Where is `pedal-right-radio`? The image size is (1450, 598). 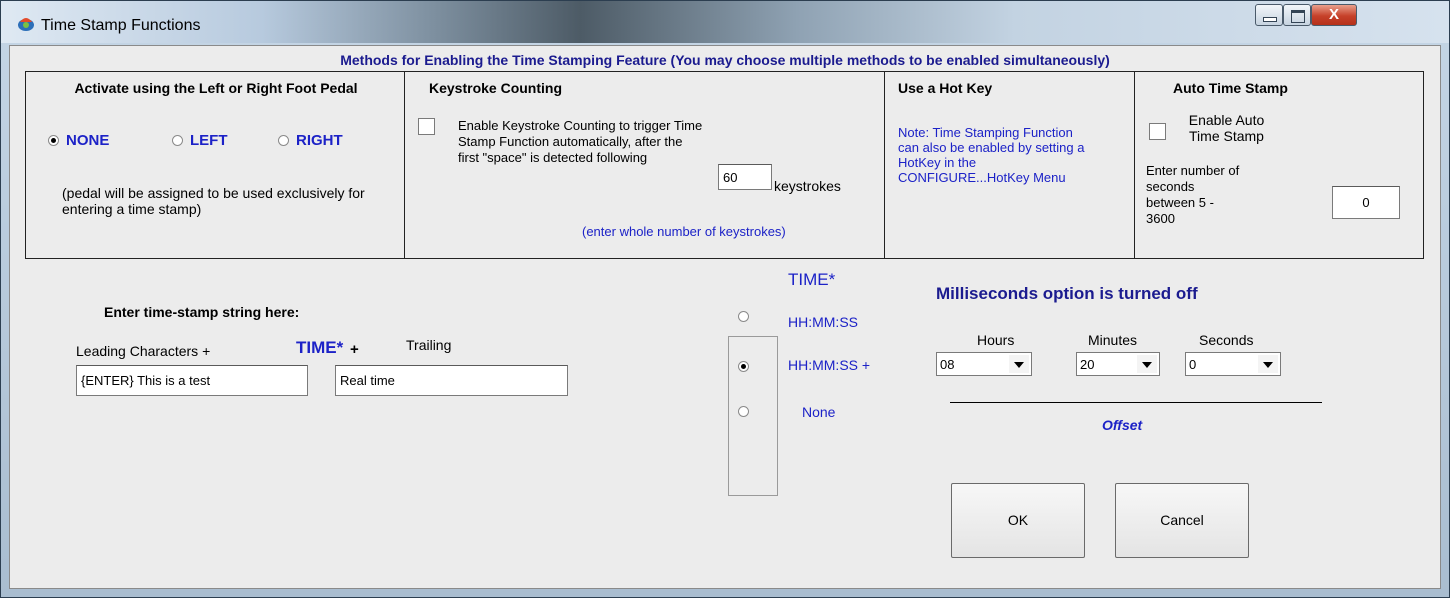 pedal-right-radio is located at coordinates (283, 140).